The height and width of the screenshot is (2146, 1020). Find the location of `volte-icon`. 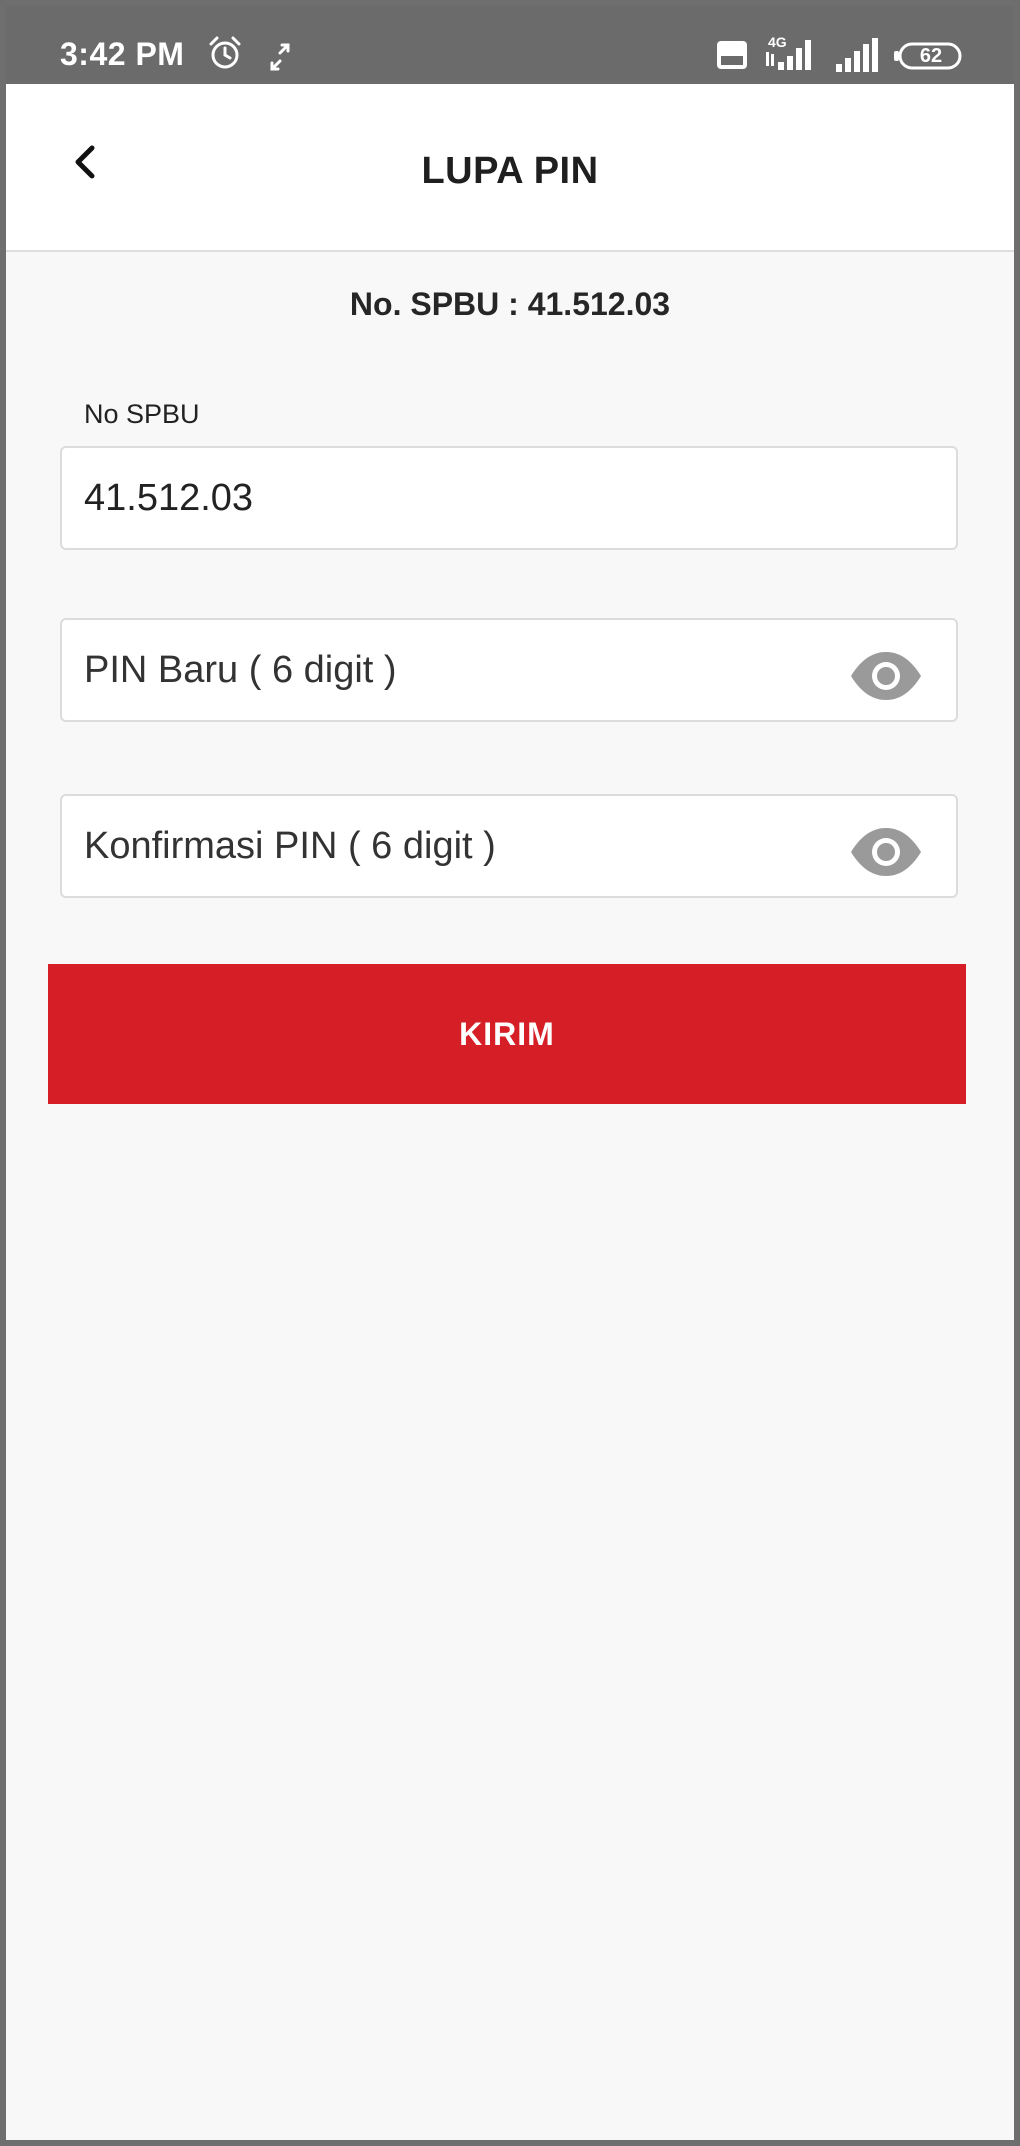

volte-icon is located at coordinates (732, 55).